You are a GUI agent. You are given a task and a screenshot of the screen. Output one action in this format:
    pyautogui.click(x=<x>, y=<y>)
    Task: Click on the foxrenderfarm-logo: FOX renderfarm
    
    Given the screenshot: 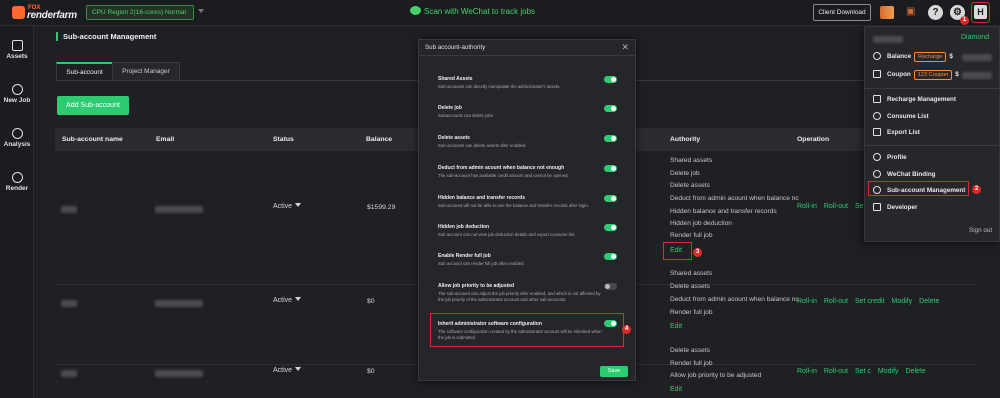 What is the action you would take?
    pyautogui.click(x=45, y=13)
    